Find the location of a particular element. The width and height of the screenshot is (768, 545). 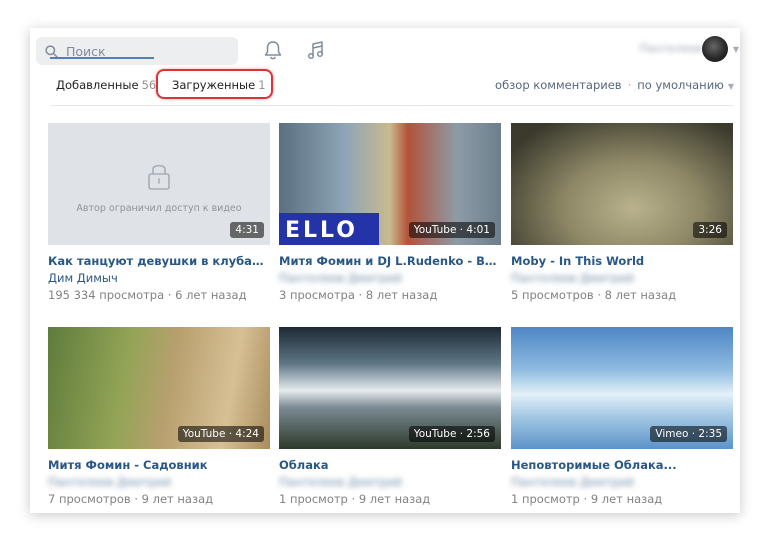

duration-badge: YouTube · 4:24 is located at coordinates (220, 434).